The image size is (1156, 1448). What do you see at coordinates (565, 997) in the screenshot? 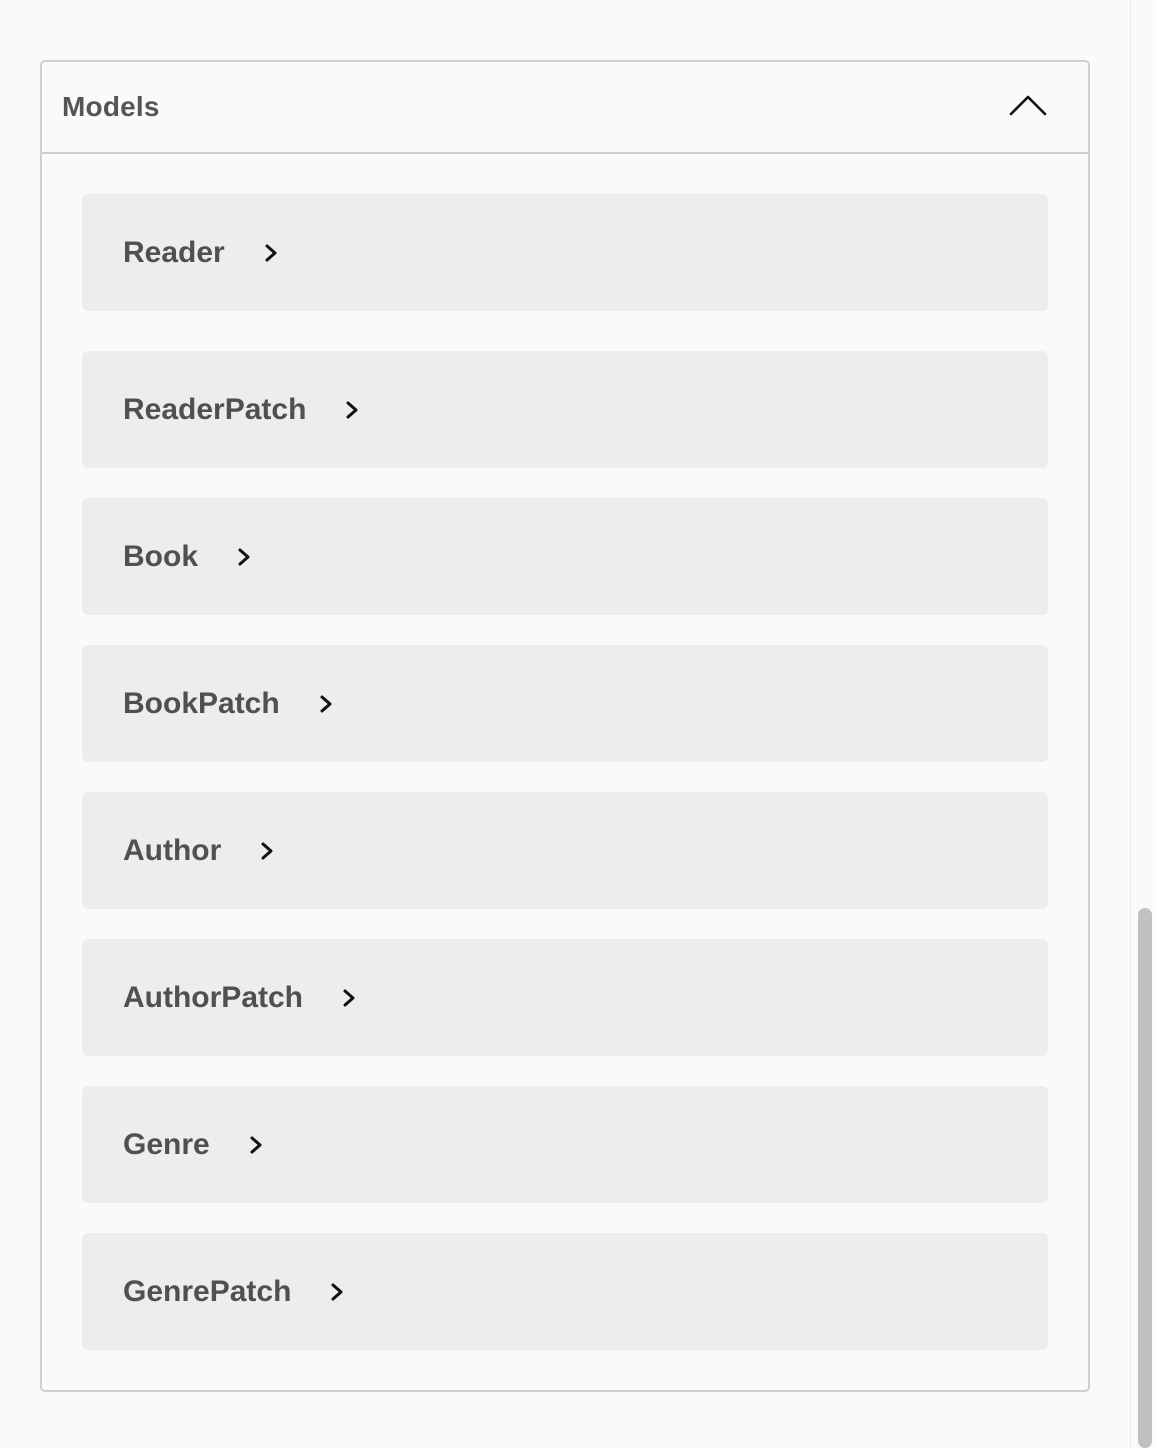
I see `model-item-authorpatch: AuthorPatch` at bounding box center [565, 997].